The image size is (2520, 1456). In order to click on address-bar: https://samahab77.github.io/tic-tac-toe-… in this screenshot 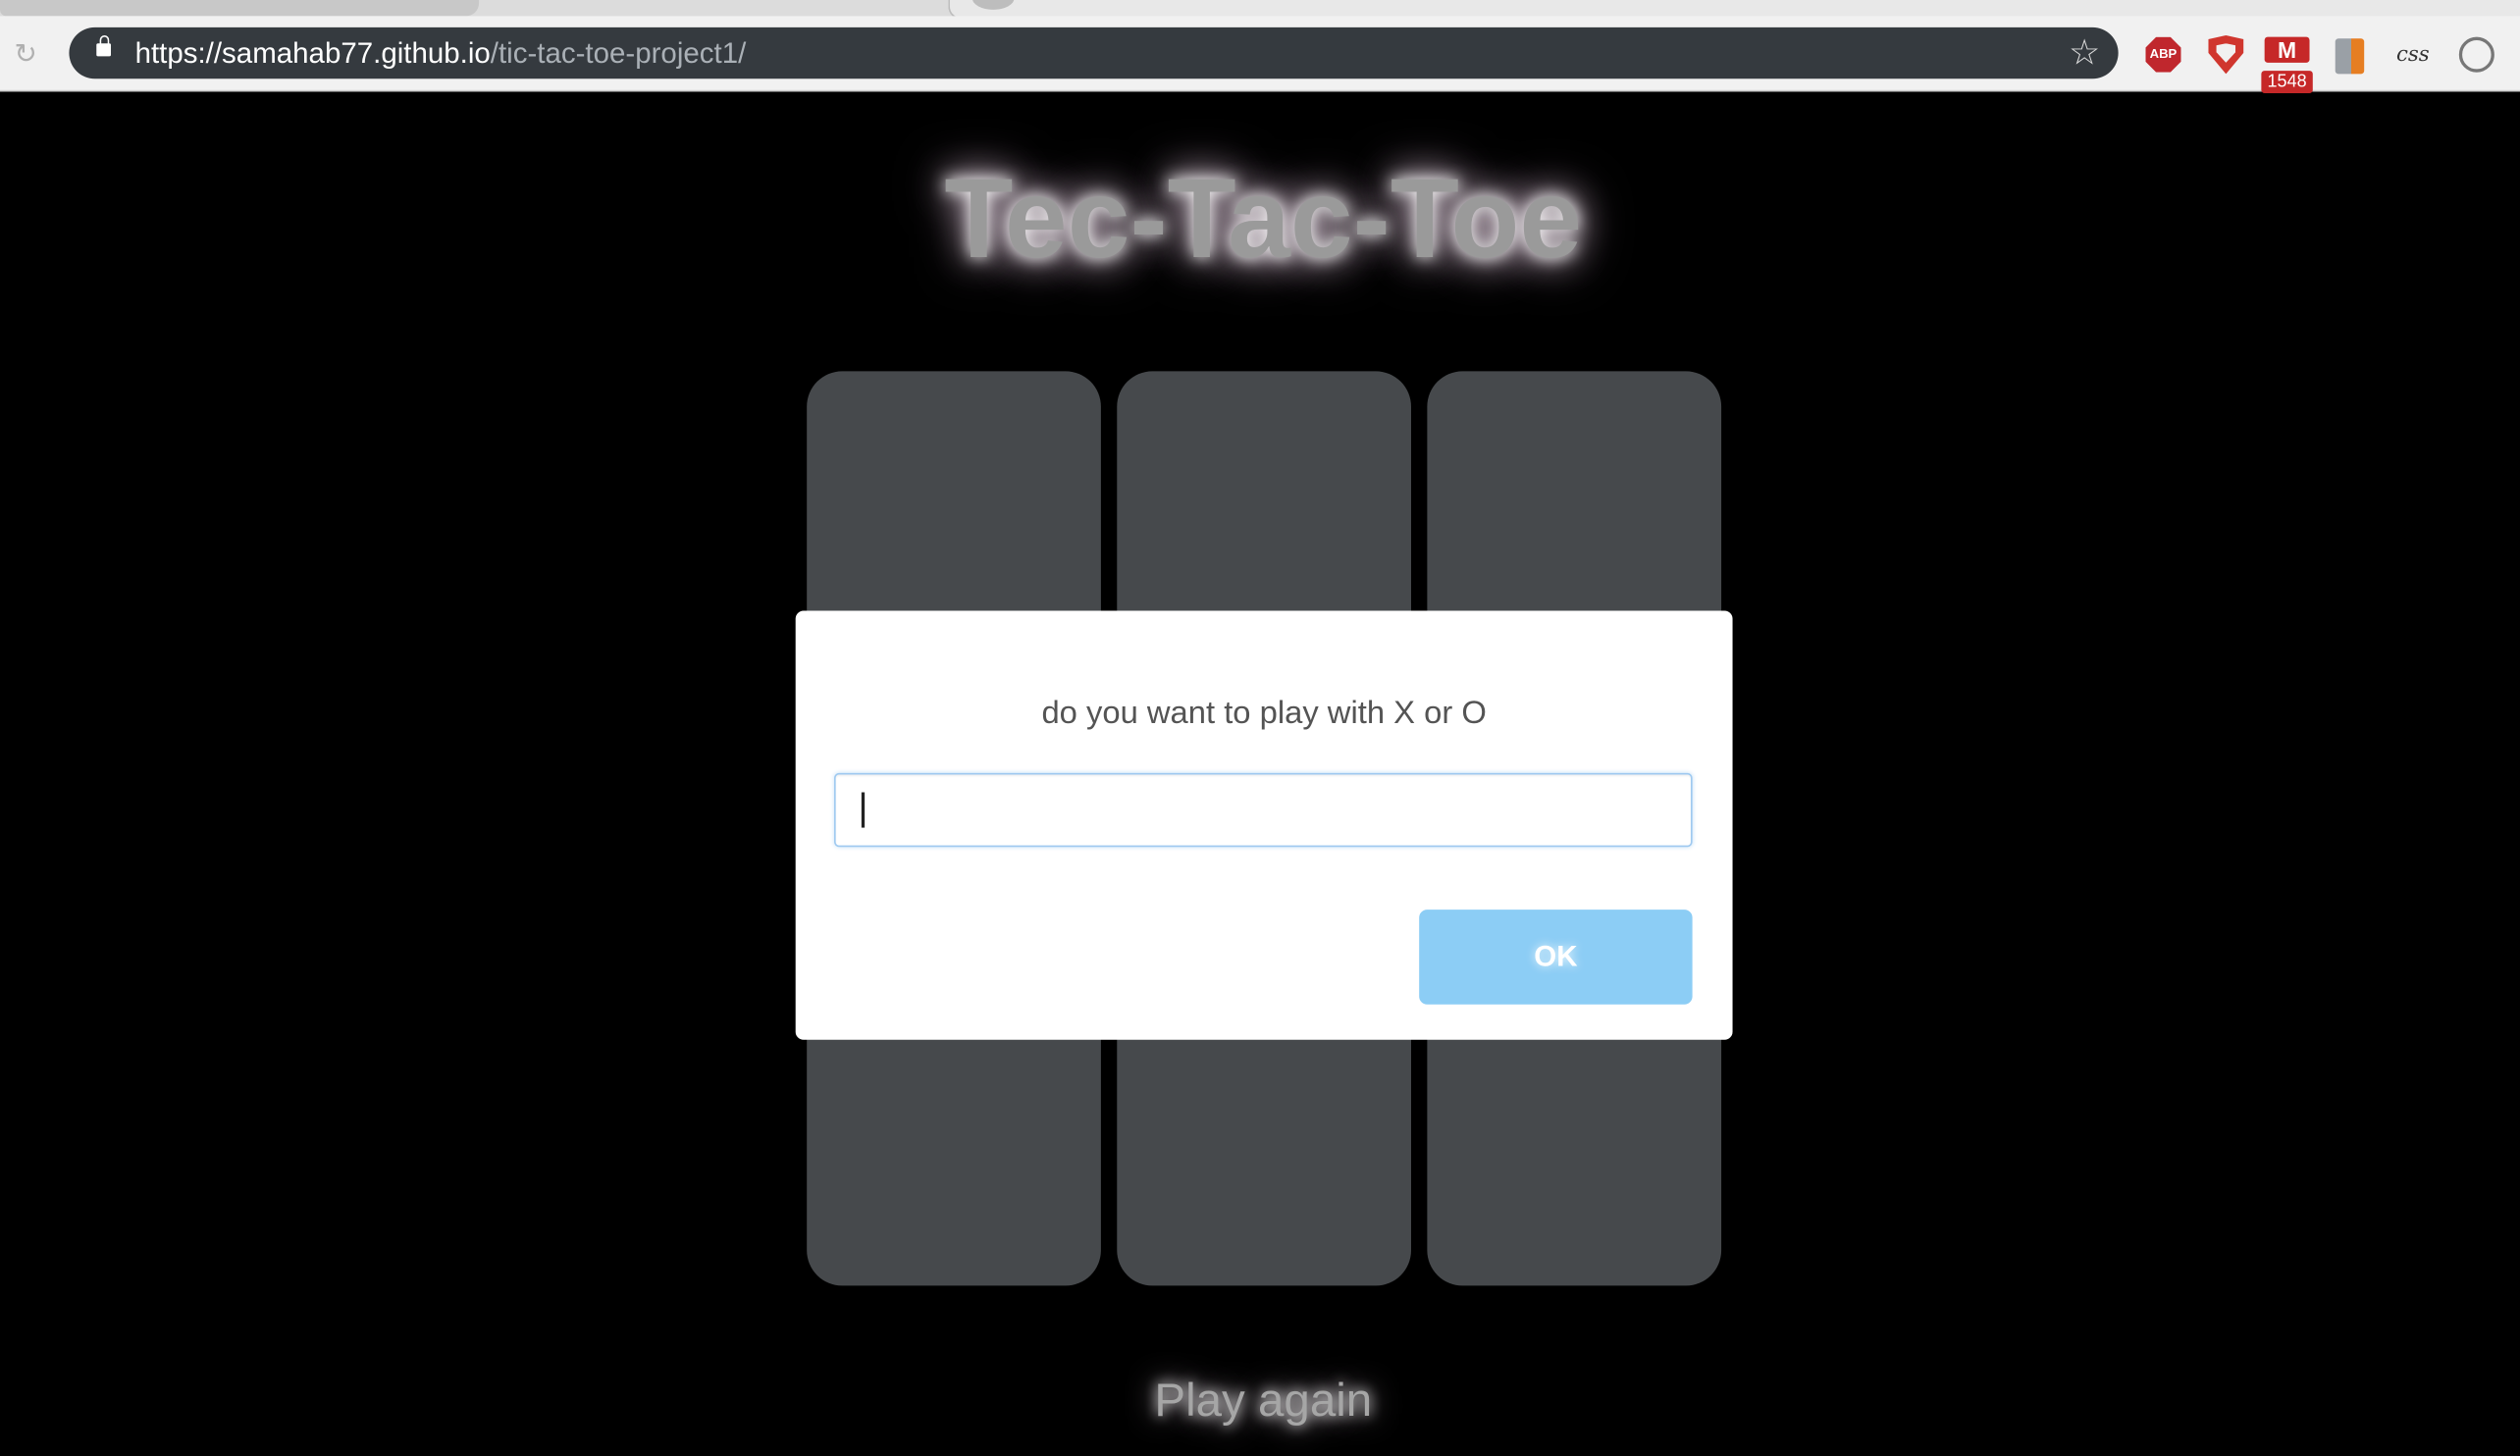, I will do `click(1094, 52)`.